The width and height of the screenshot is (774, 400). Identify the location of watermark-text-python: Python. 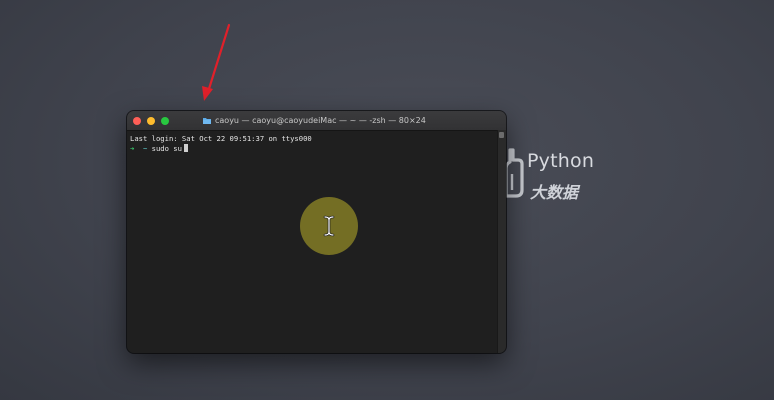
(561, 161).